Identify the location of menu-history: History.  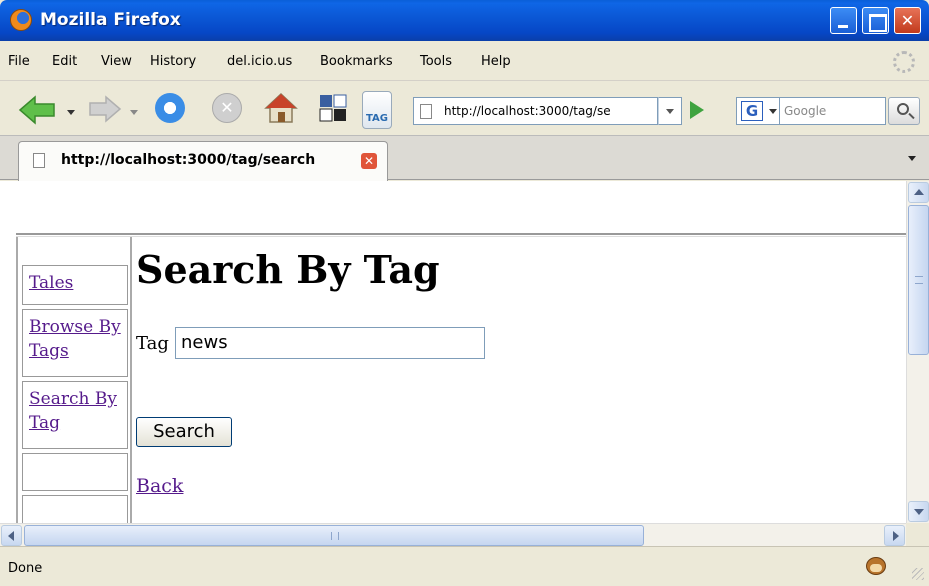
(173, 61).